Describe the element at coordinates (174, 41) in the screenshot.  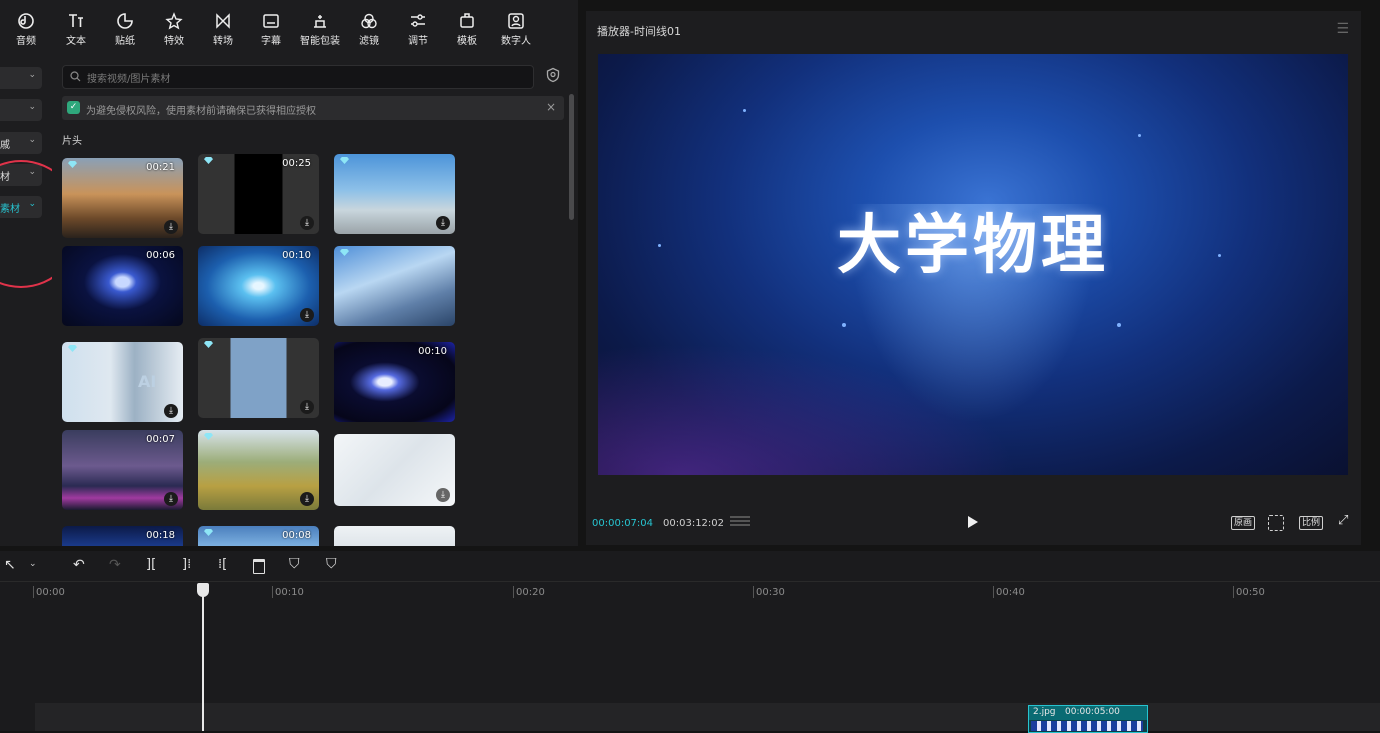
I see `toolbar-label: 特效` at that location.